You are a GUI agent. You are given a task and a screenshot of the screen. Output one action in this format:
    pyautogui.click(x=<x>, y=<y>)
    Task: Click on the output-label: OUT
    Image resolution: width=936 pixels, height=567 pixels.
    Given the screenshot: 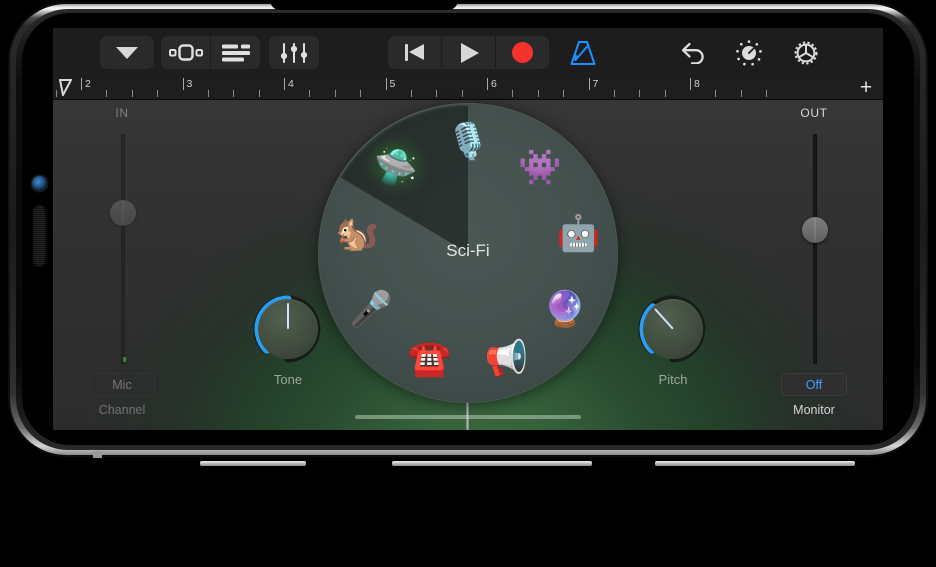 What is the action you would take?
    pyautogui.click(x=814, y=113)
    